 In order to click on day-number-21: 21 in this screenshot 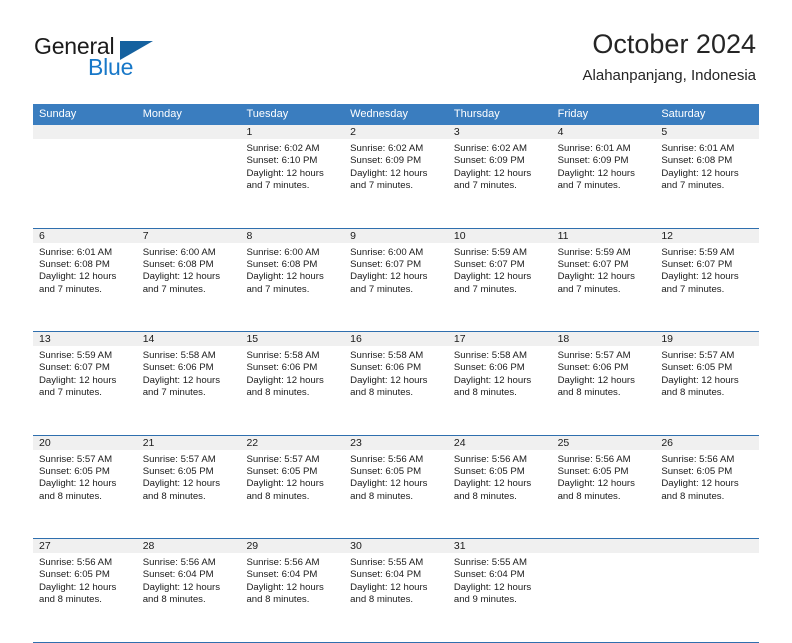, I will do `click(189, 443)`.